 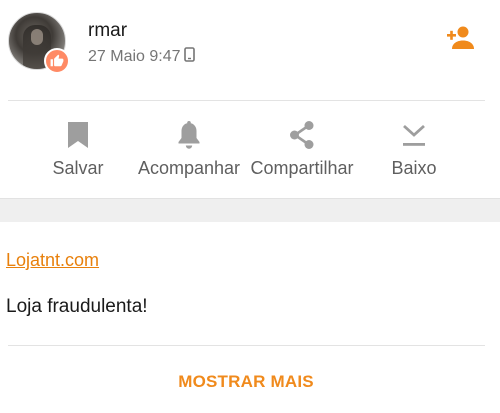 What do you see at coordinates (414, 153) in the screenshot?
I see `download-button: Baixo` at bounding box center [414, 153].